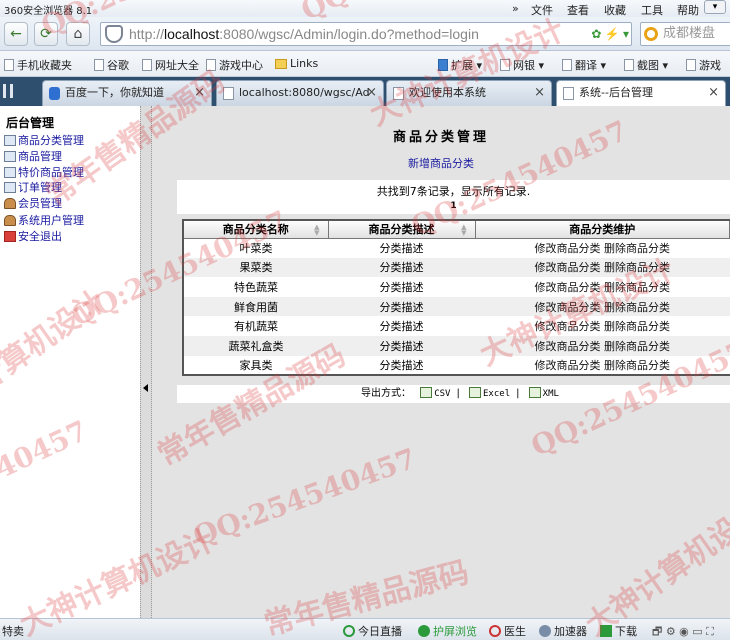 This screenshot has height=640, width=730. I want to click on shield-icon, so click(114, 34).